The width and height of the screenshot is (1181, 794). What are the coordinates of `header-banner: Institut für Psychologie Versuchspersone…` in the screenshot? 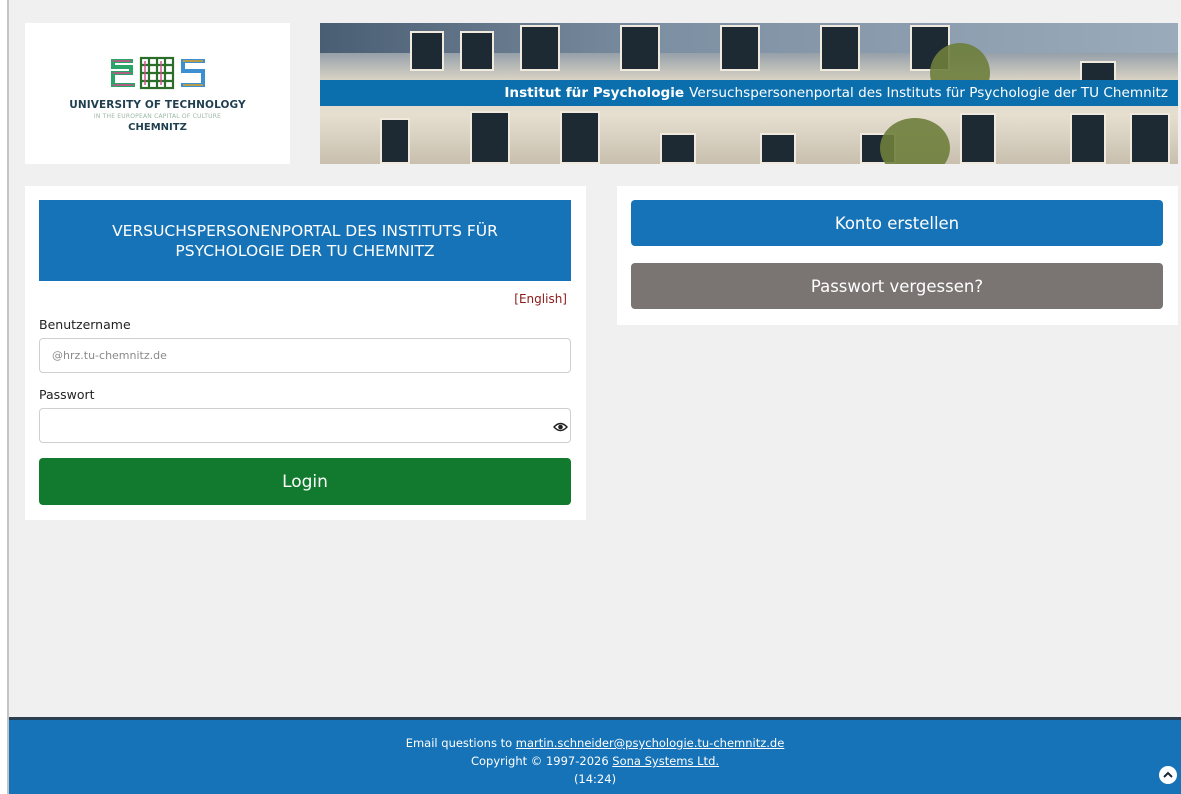 It's located at (749, 93).